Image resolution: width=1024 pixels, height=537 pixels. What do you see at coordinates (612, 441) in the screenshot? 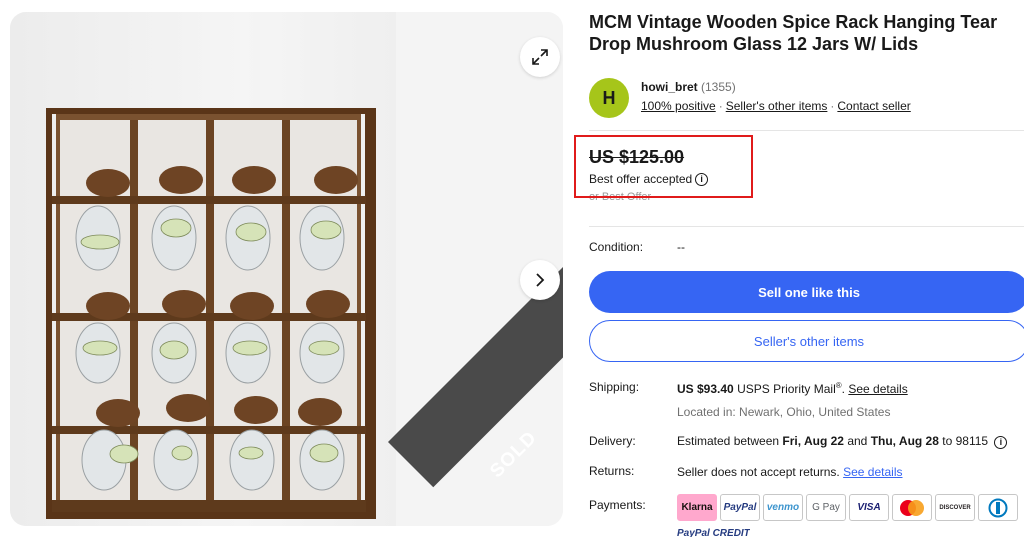
I see `delivery-label: Delivery:` at bounding box center [612, 441].